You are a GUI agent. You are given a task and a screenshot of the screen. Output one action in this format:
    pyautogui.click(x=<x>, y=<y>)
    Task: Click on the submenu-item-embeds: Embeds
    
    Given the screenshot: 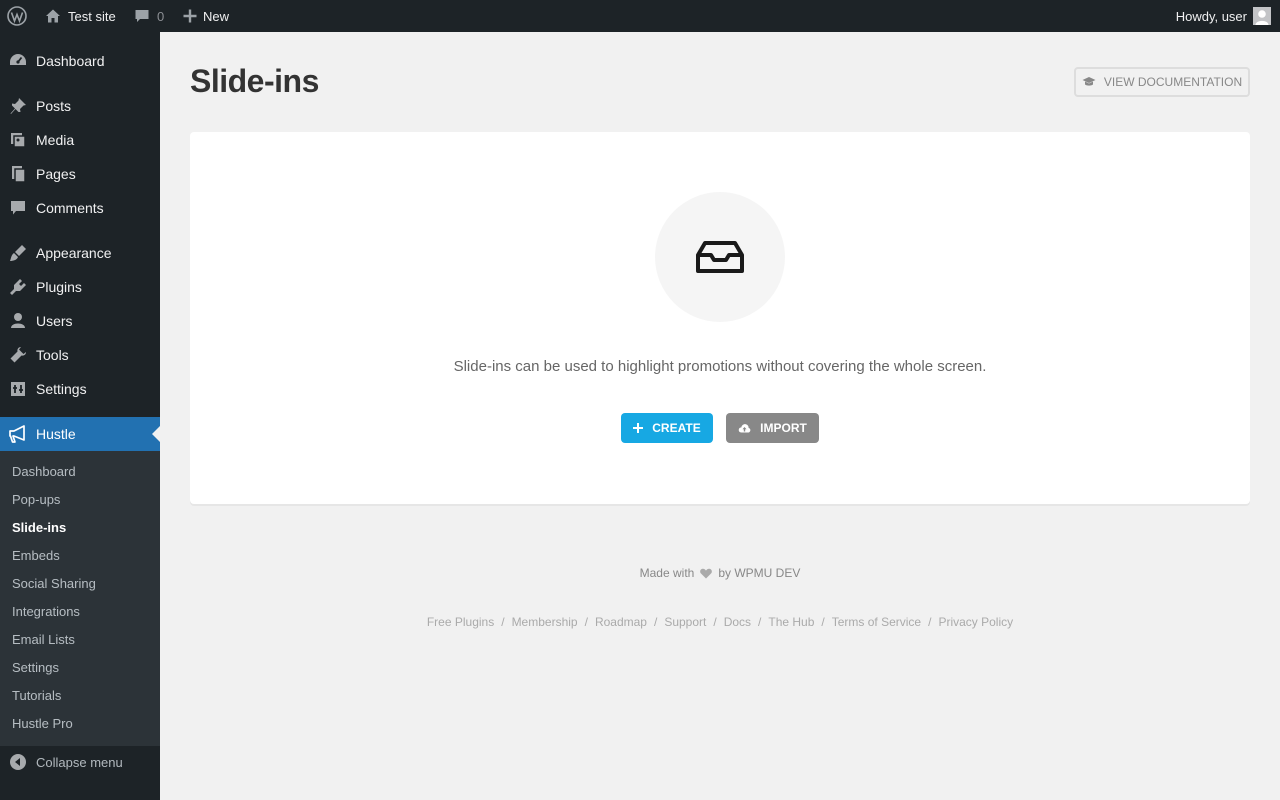 What is the action you would take?
    pyautogui.click(x=36, y=555)
    